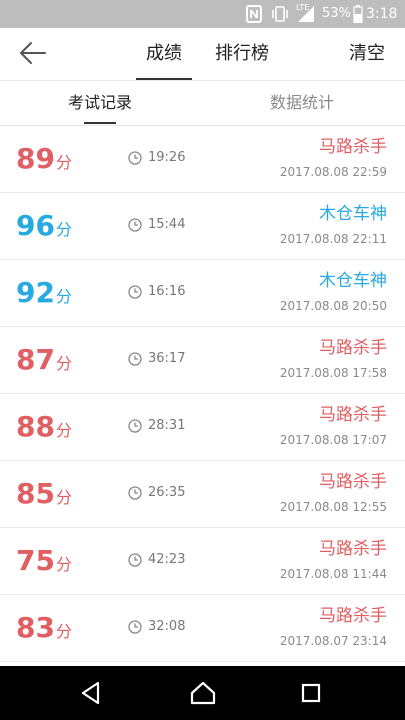  I want to click on duration-value: 16:16, so click(167, 291).